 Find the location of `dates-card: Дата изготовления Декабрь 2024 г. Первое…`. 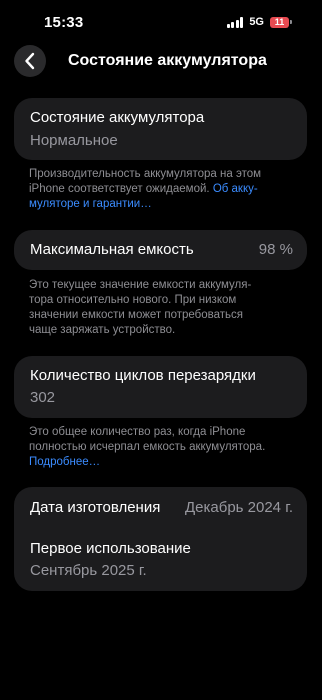

dates-card: Дата изготовления Декабрь 2024 г. Первое… is located at coordinates (160, 539).